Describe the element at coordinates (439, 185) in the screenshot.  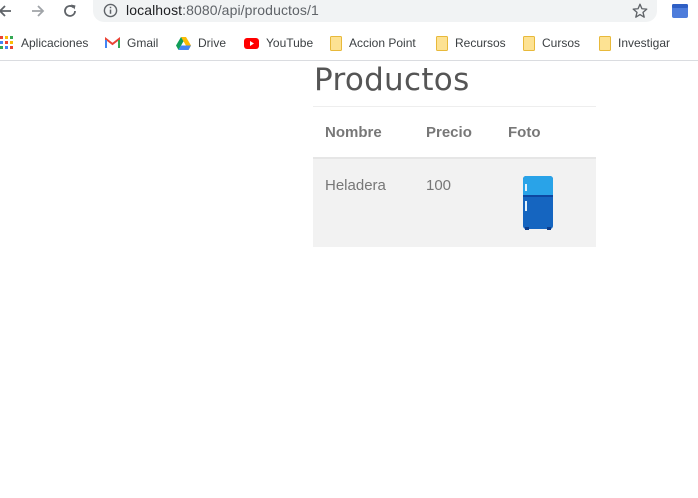
I see `product-price: 100` at that location.